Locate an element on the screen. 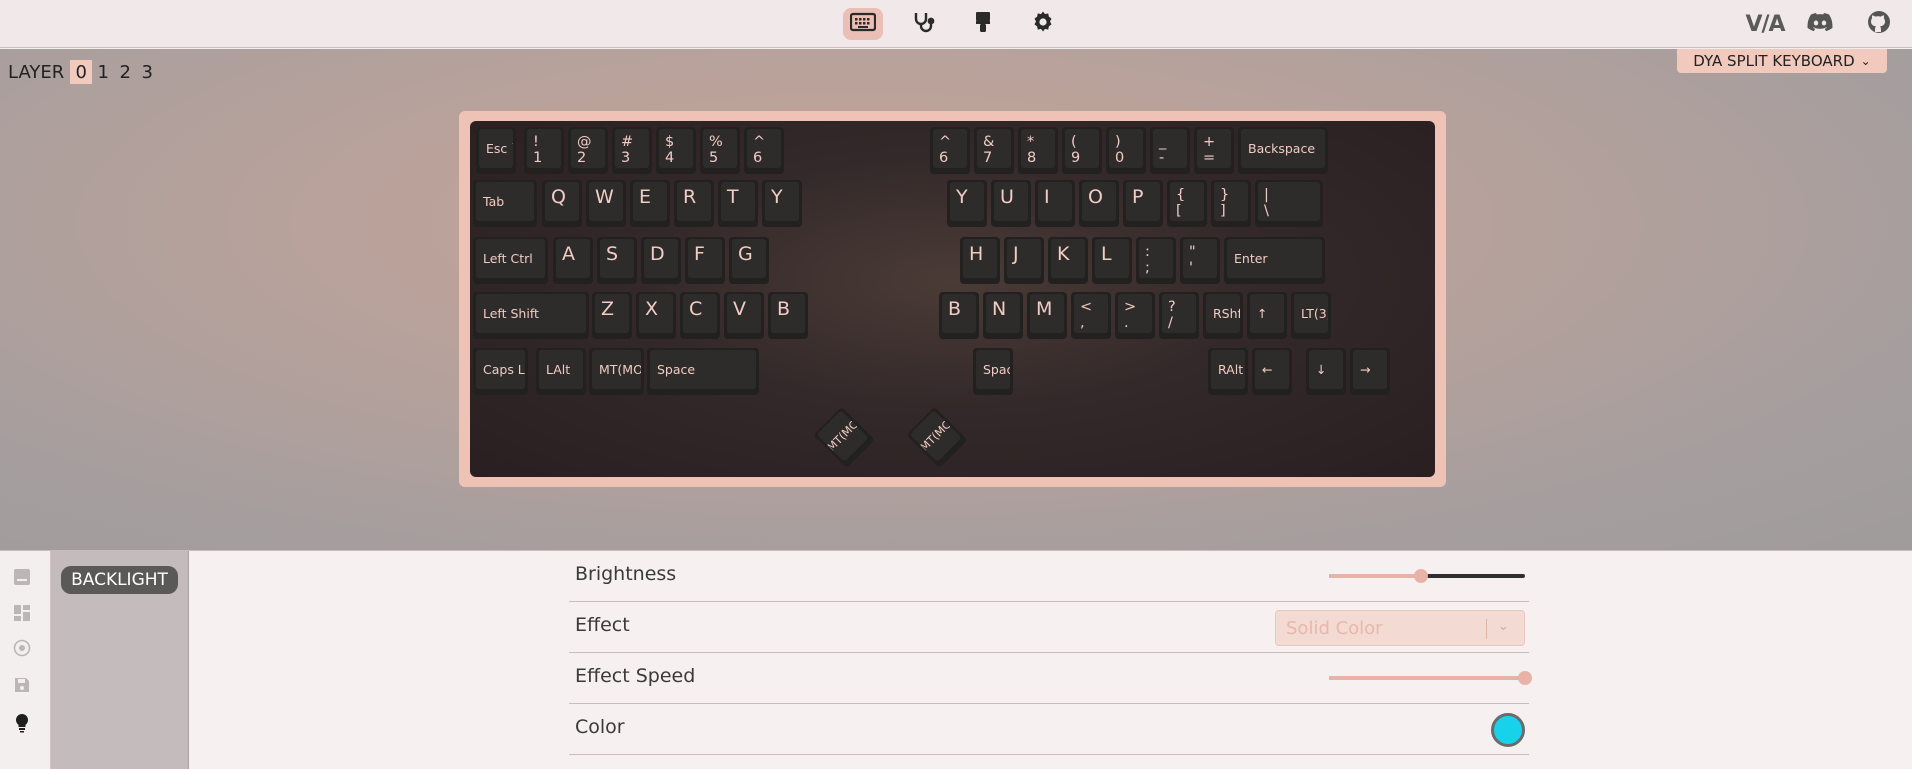 The width and height of the screenshot is (1912, 769). key-t: T is located at coordinates (738, 203).